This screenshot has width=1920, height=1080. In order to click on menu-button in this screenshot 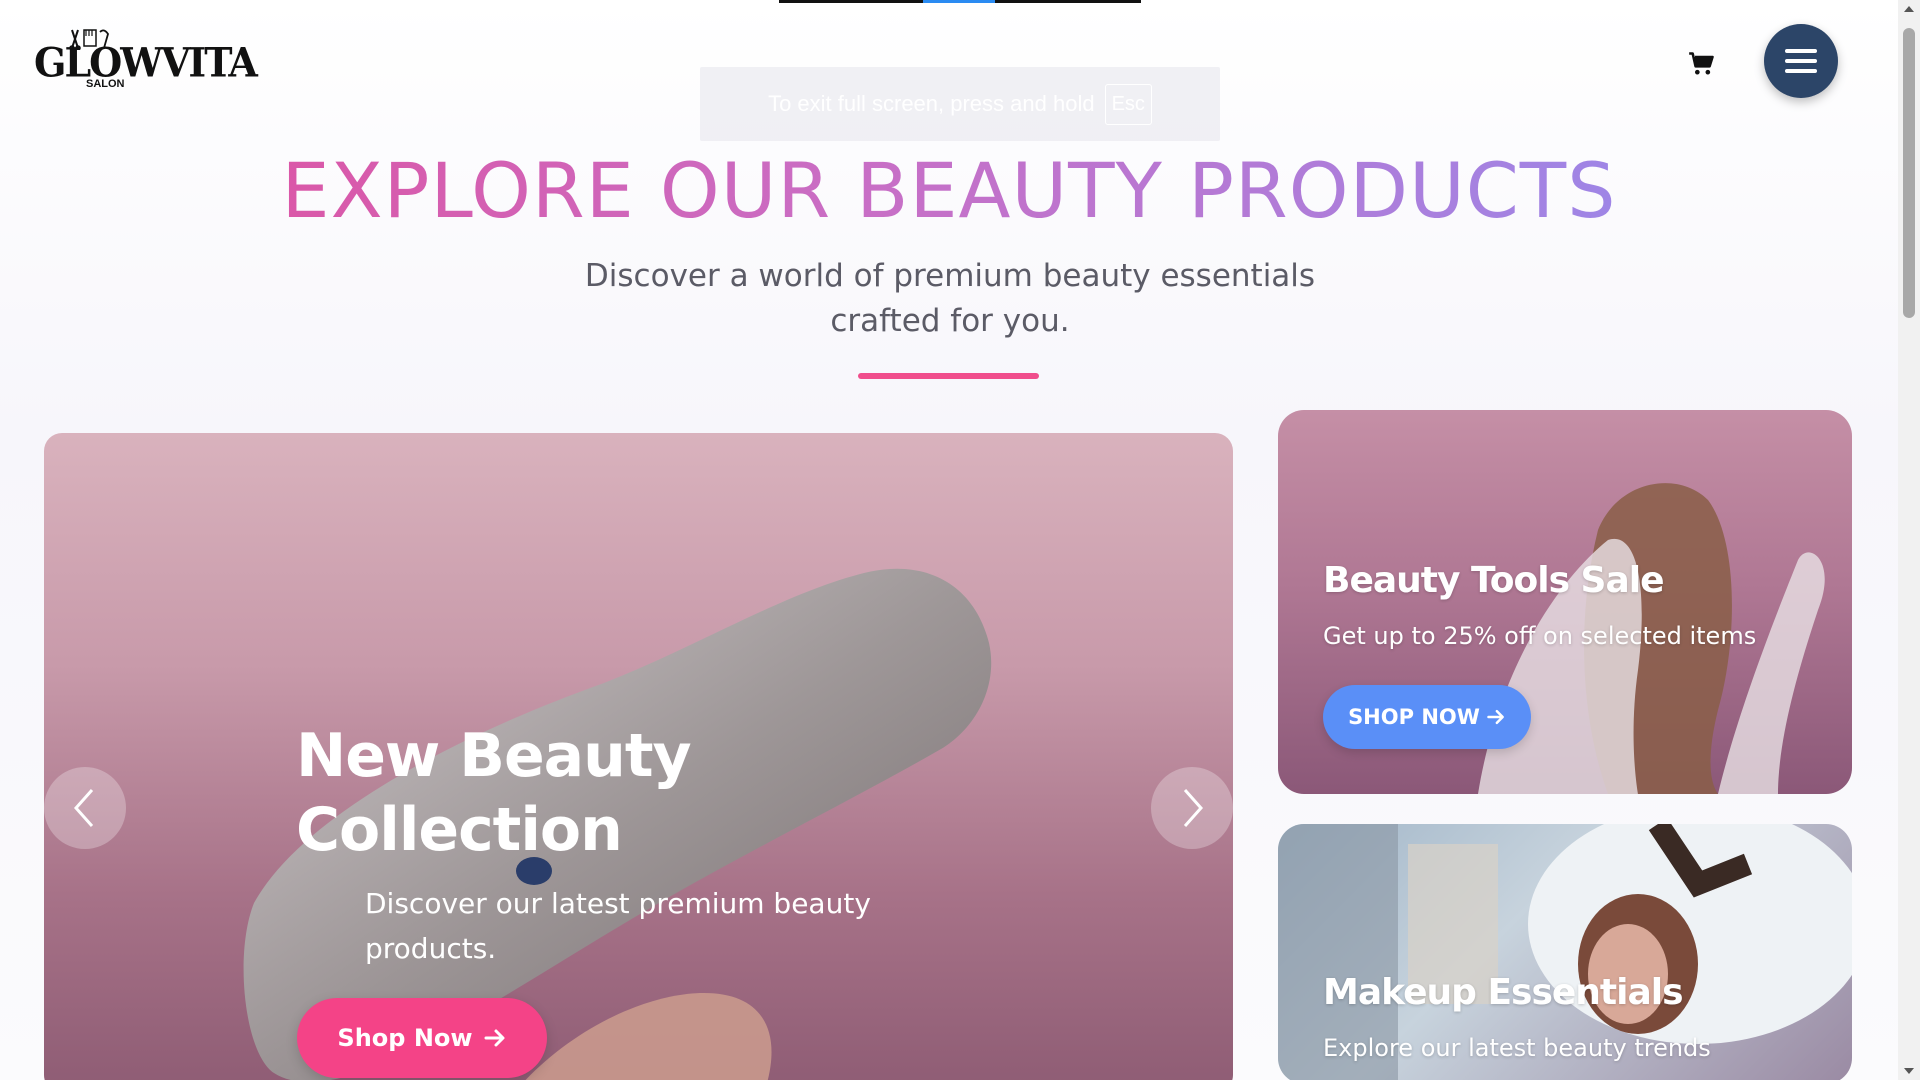, I will do `click(1801, 61)`.